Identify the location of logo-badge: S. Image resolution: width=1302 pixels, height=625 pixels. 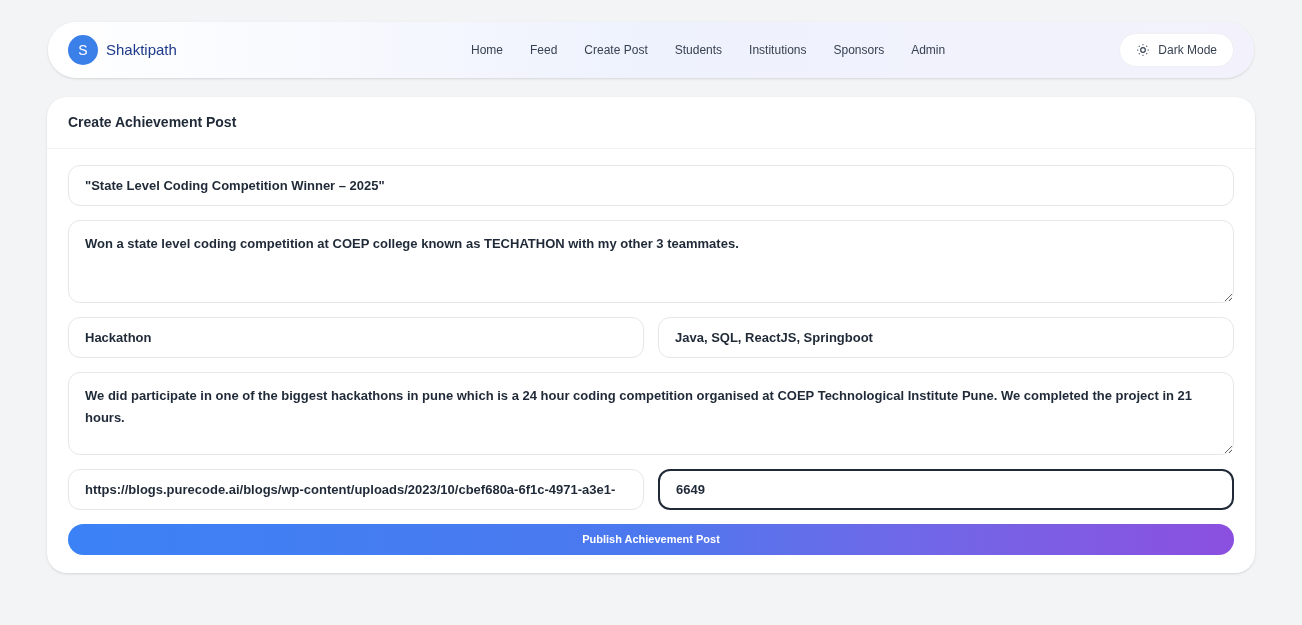
(83, 50).